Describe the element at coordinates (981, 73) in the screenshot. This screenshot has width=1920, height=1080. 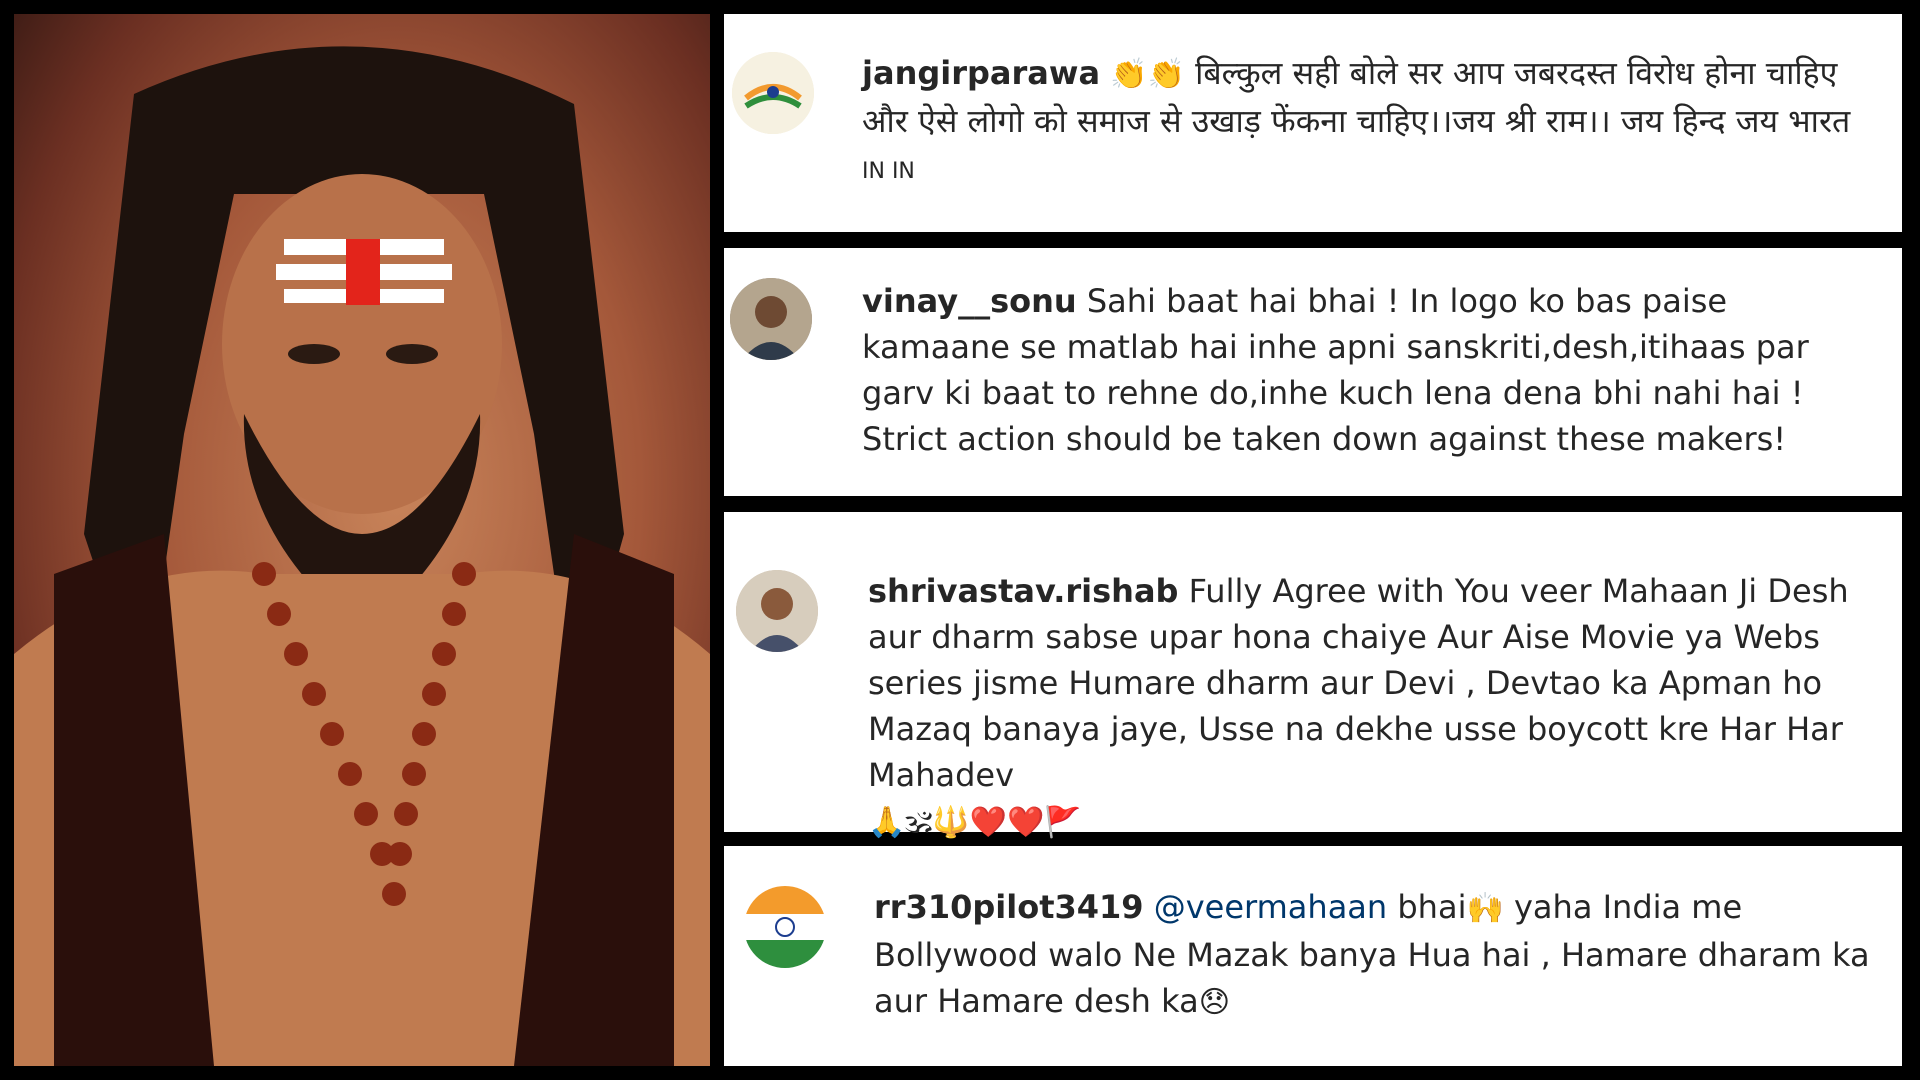
I see `username: jangirparawa` at that location.